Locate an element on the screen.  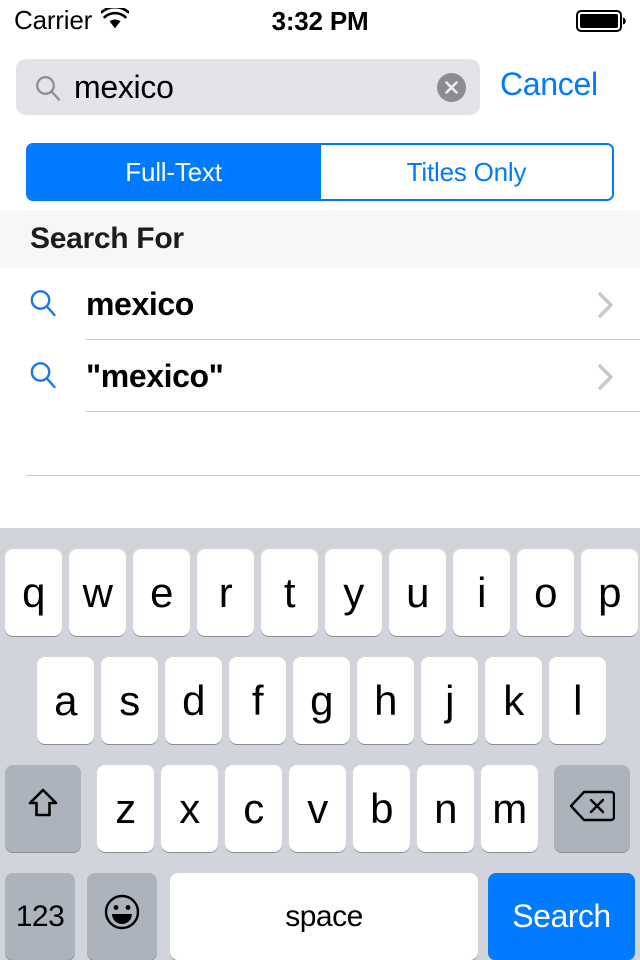
search-bar: mexico Cancel is located at coordinates (320, 86).